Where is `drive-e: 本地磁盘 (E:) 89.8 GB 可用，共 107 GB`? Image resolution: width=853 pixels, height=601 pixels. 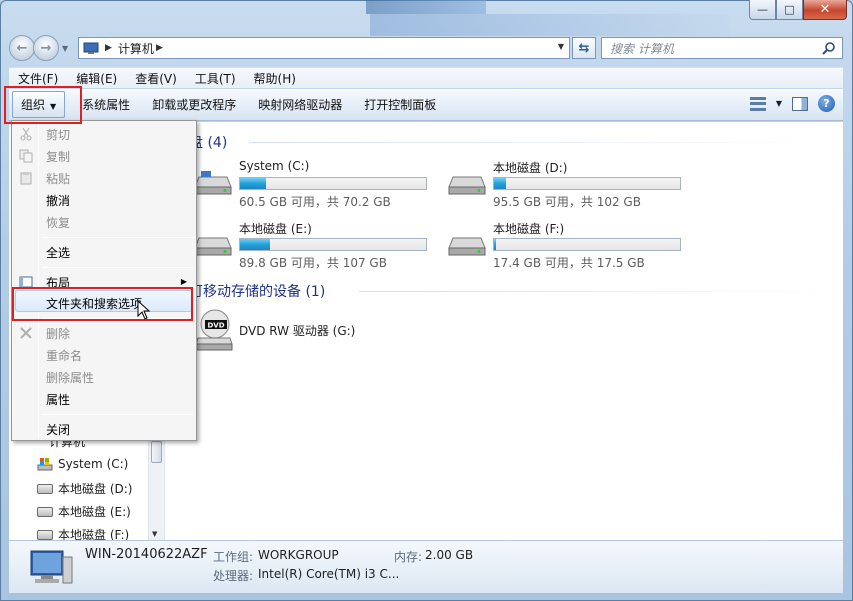 drive-e: 本地磁盘 (E:) 89.8 GB 可用，共 107 GB is located at coordinates (318, 246).